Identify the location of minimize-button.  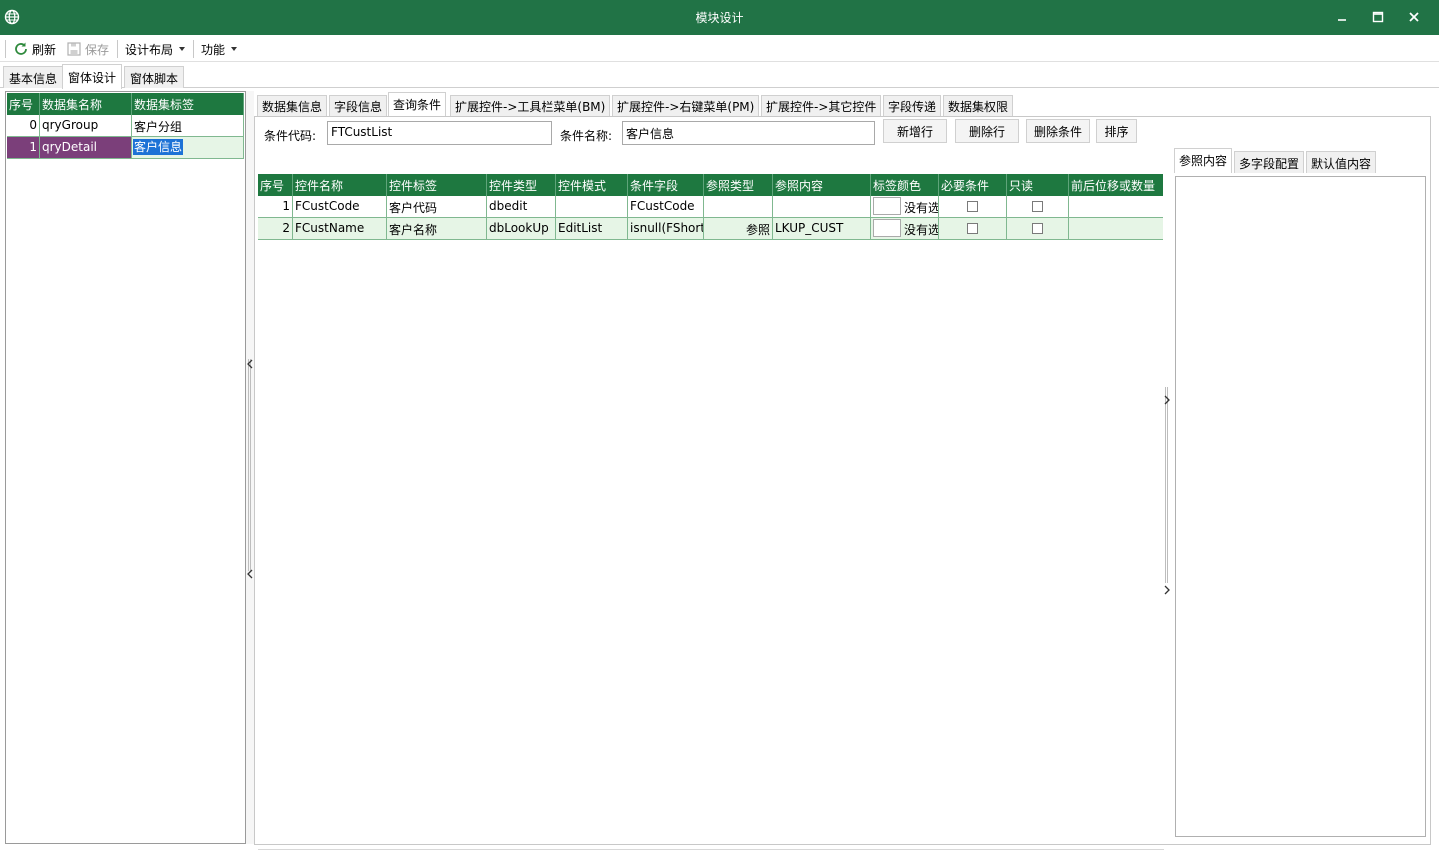
(1342, 17).